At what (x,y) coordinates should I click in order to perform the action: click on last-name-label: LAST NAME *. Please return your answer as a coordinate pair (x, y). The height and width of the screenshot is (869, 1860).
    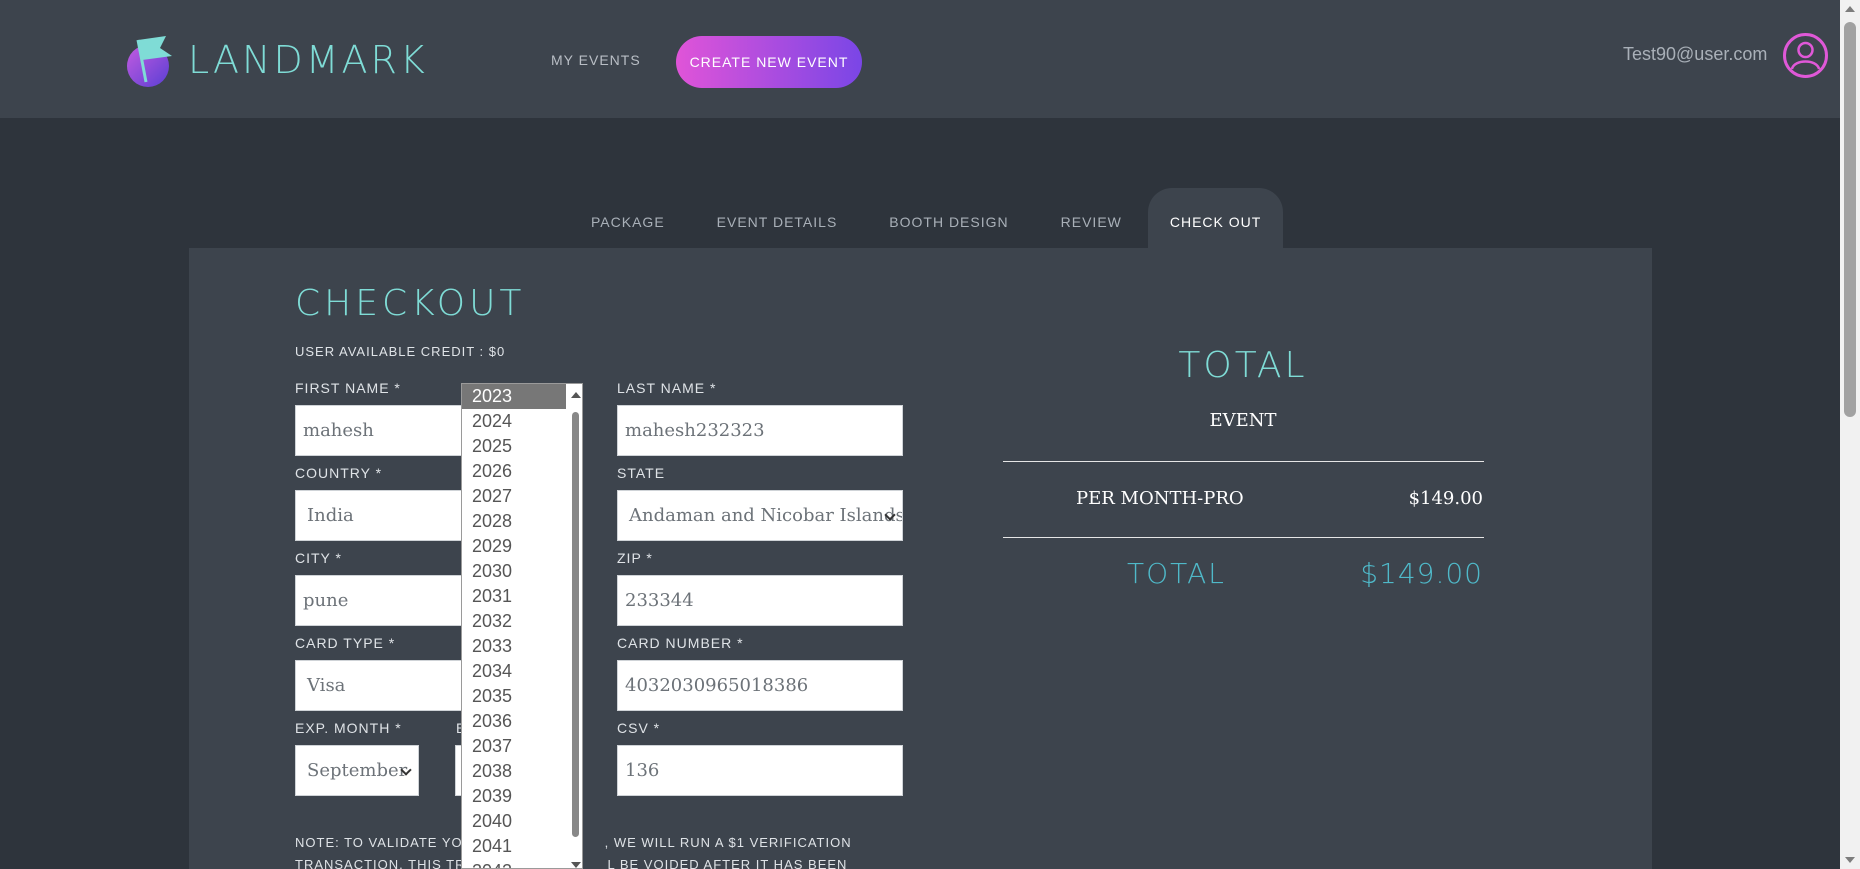
    Looking at the image, I should click on (667, 388).